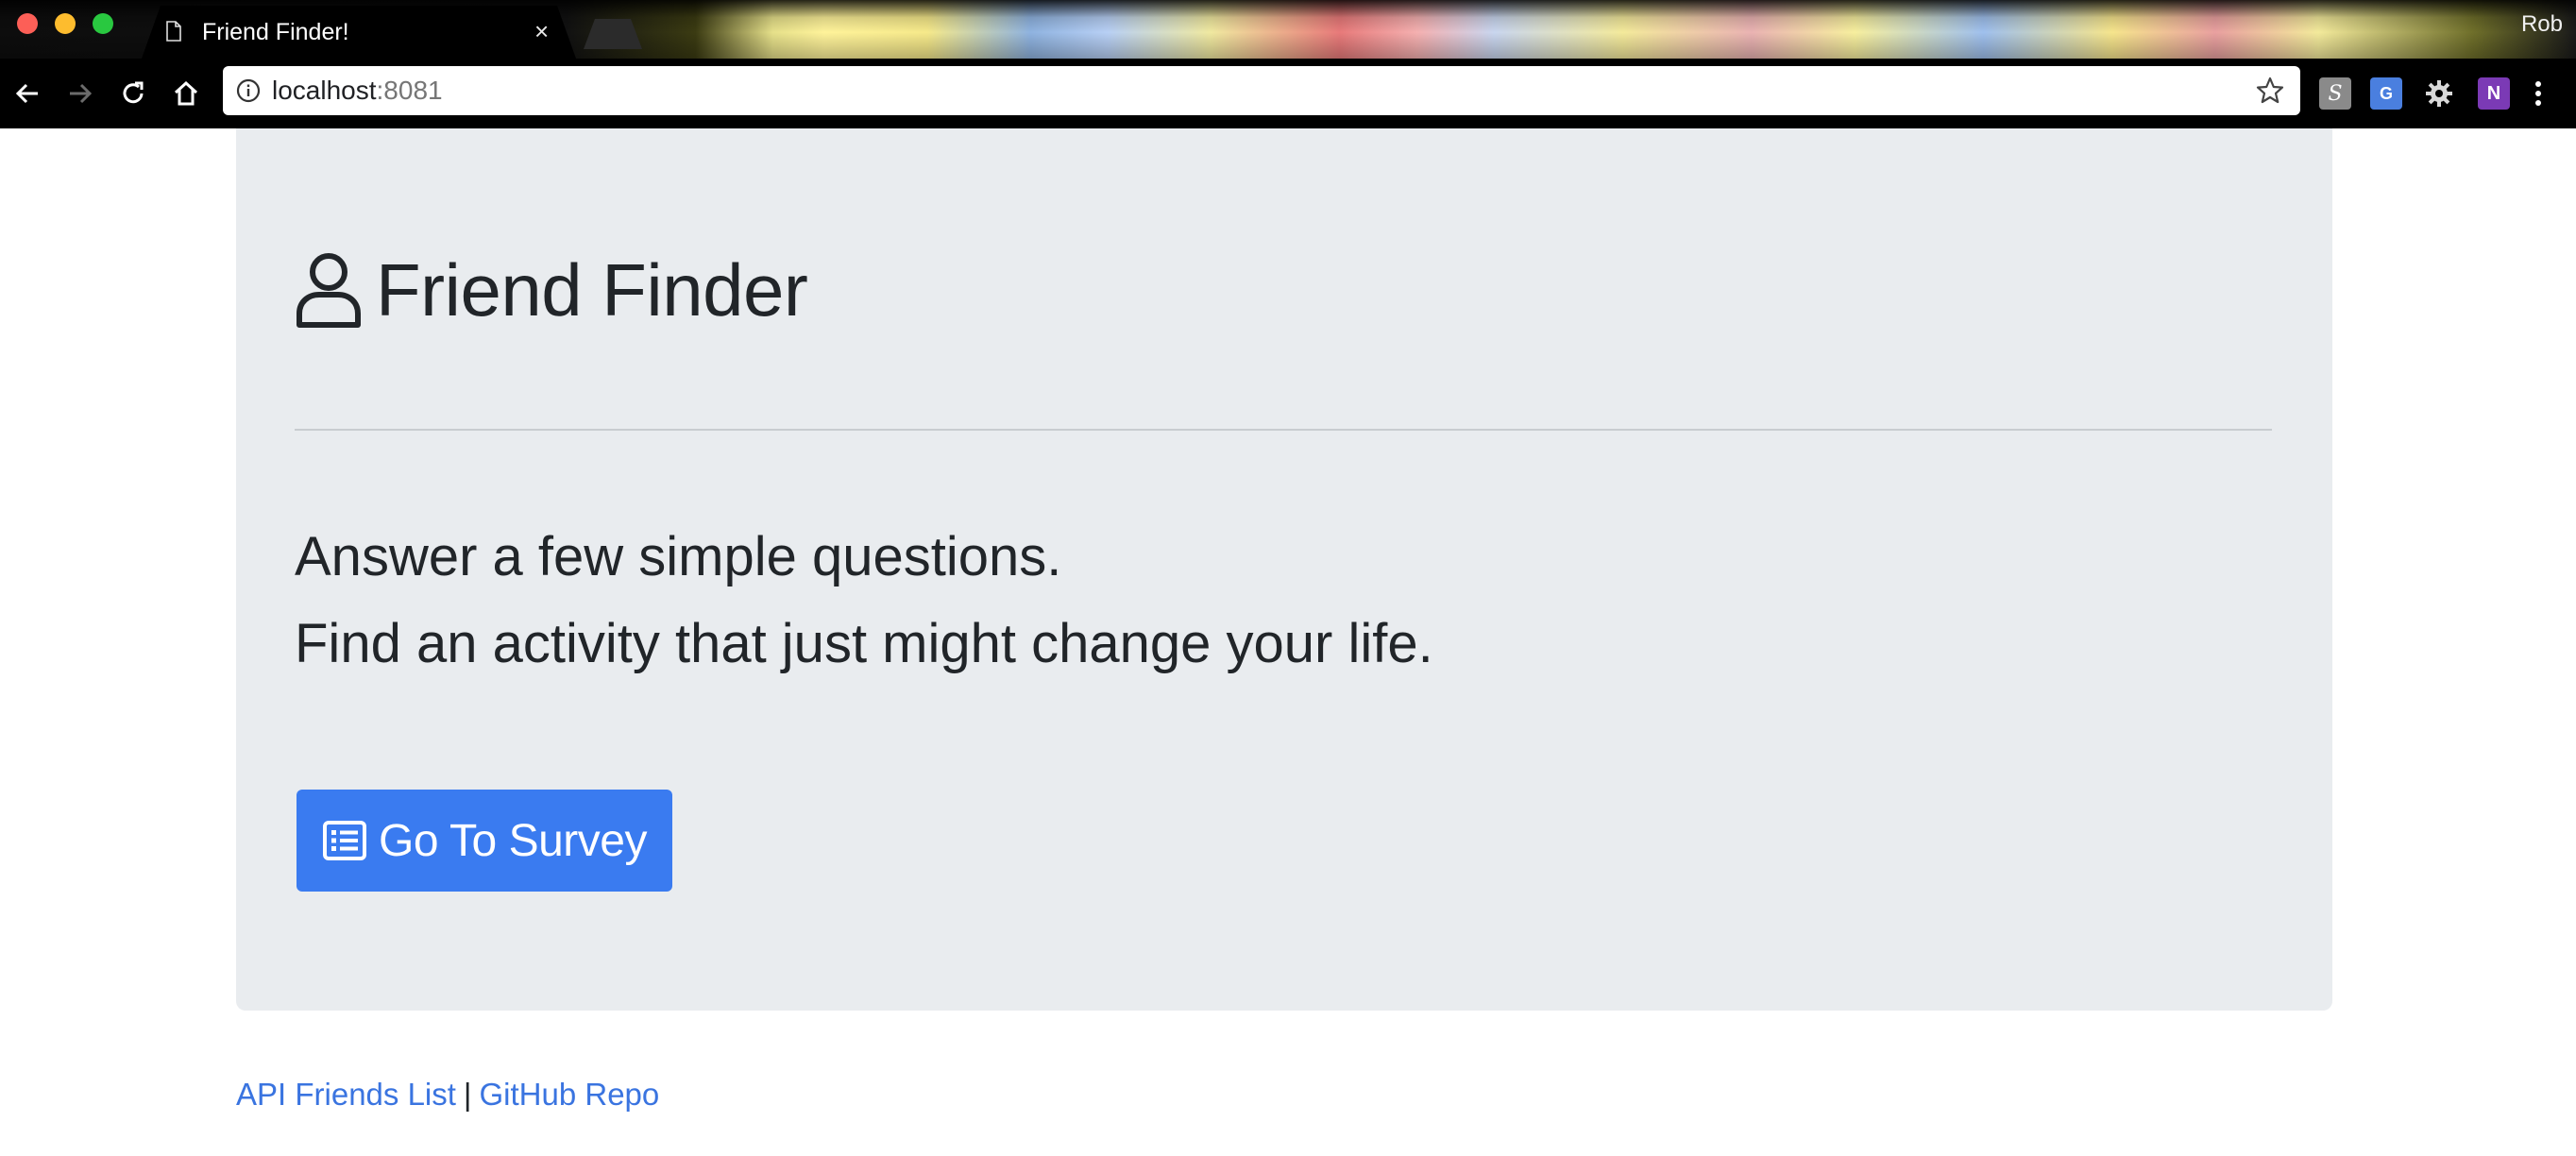  What do you see at coordinates (2335, 93) in the screenshot?
I see `extension-s-icon: S` at bounding box center [2335, 93].